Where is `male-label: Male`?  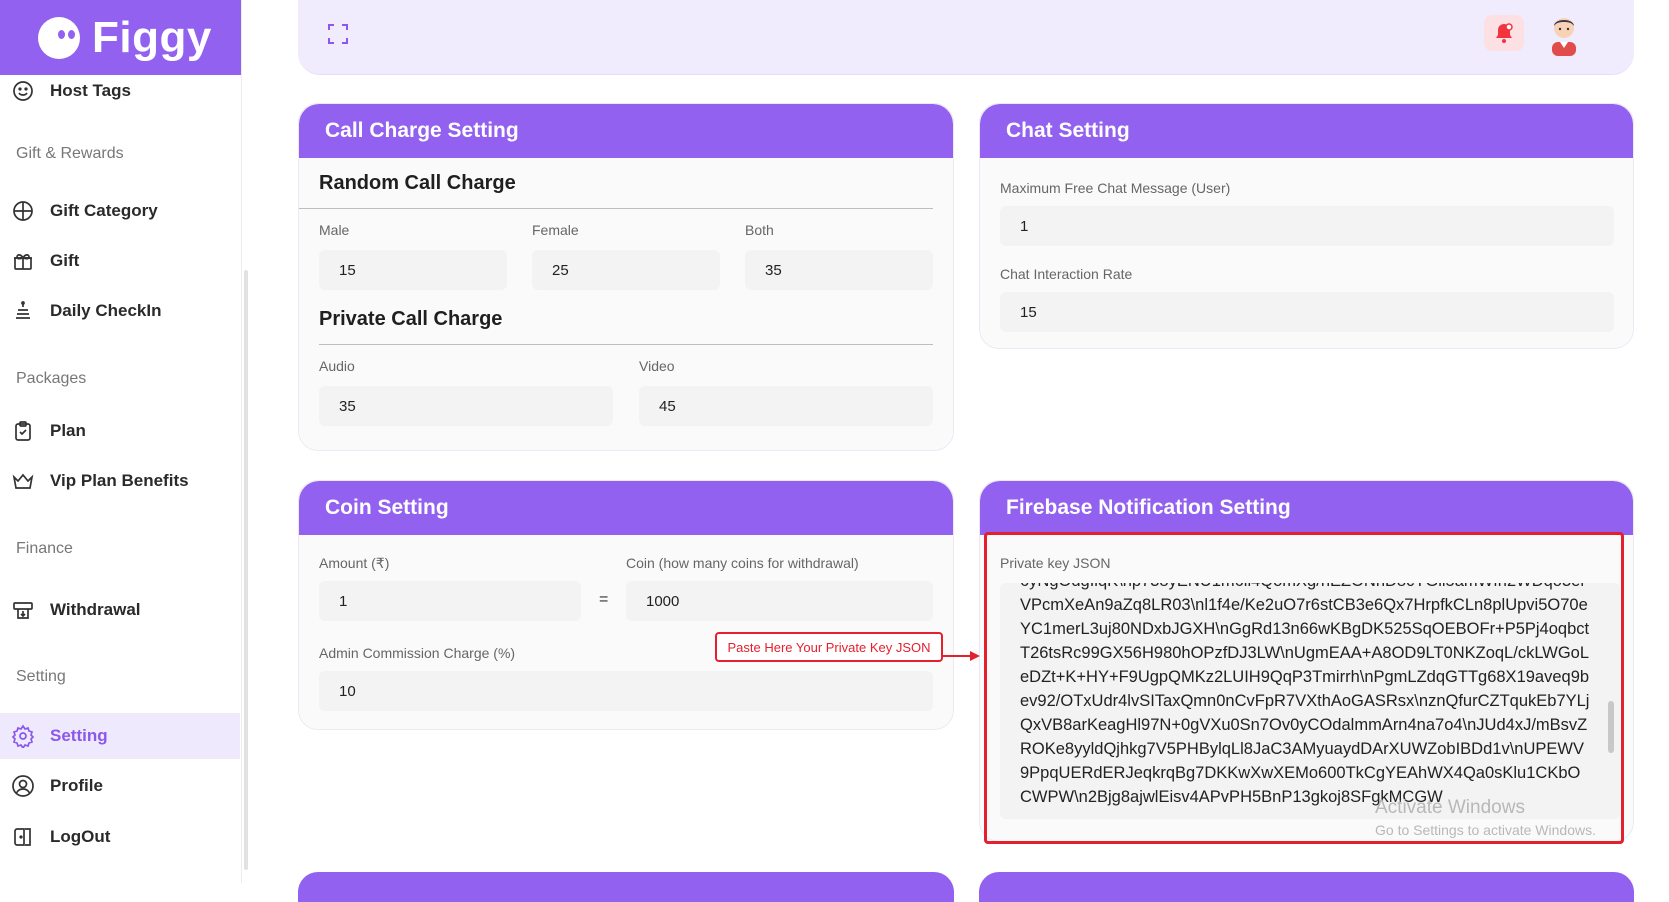
male-label: Male is located at coordinates (334, 230).